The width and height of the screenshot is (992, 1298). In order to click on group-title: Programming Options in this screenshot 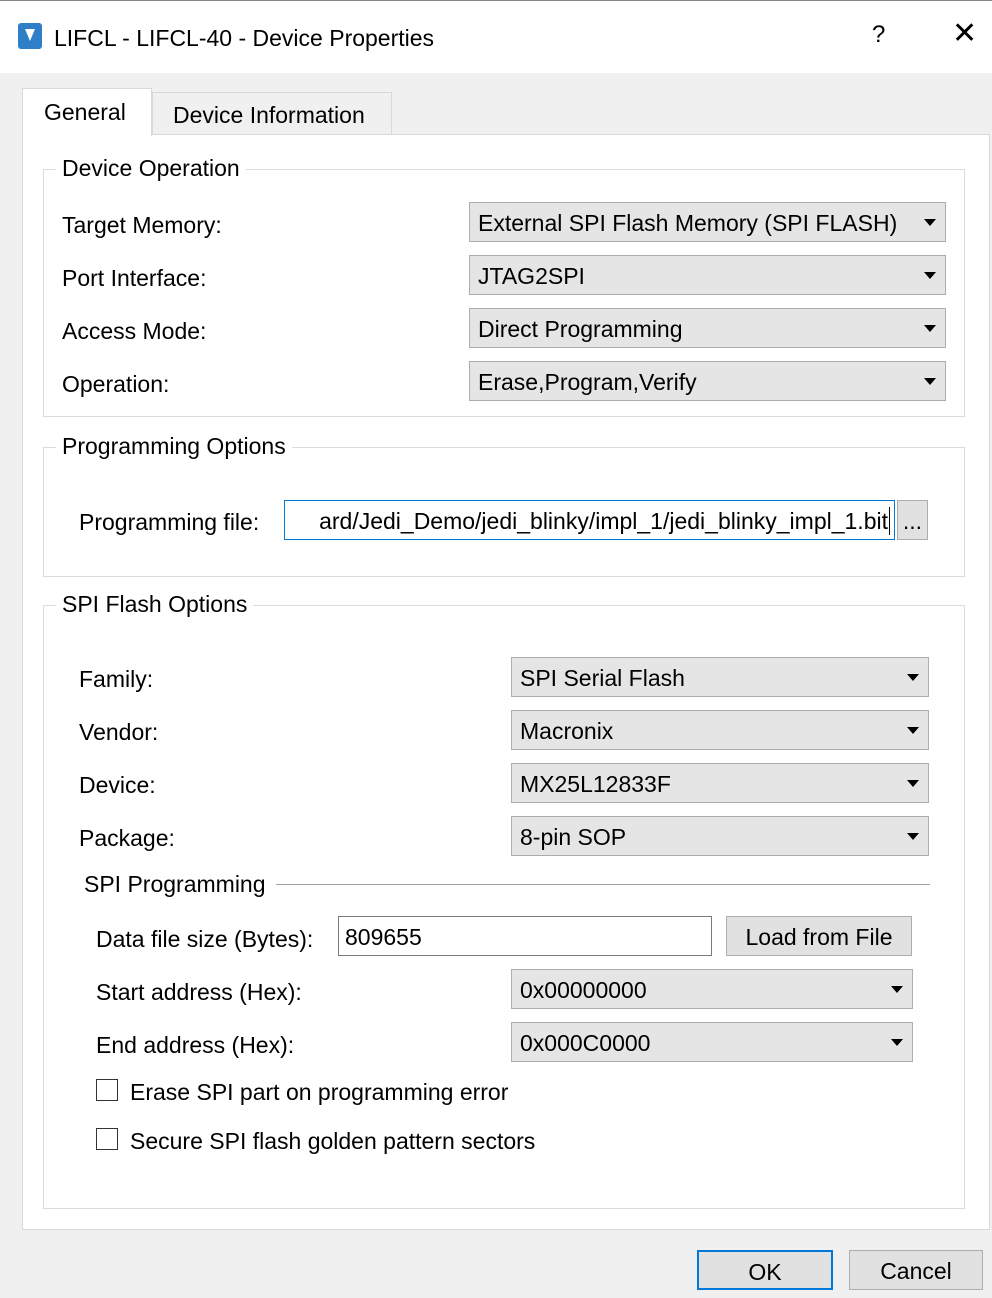, I will do `click(174, 446)`.